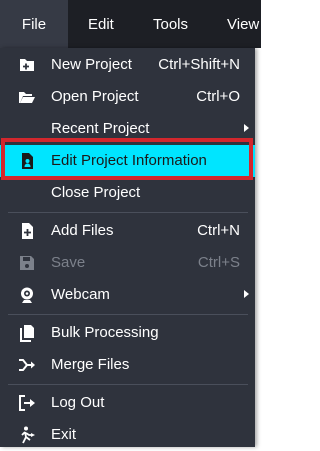 The height and width of the screenshot is (451, 320). I want to click on document-user-icon, so click(27, 161).